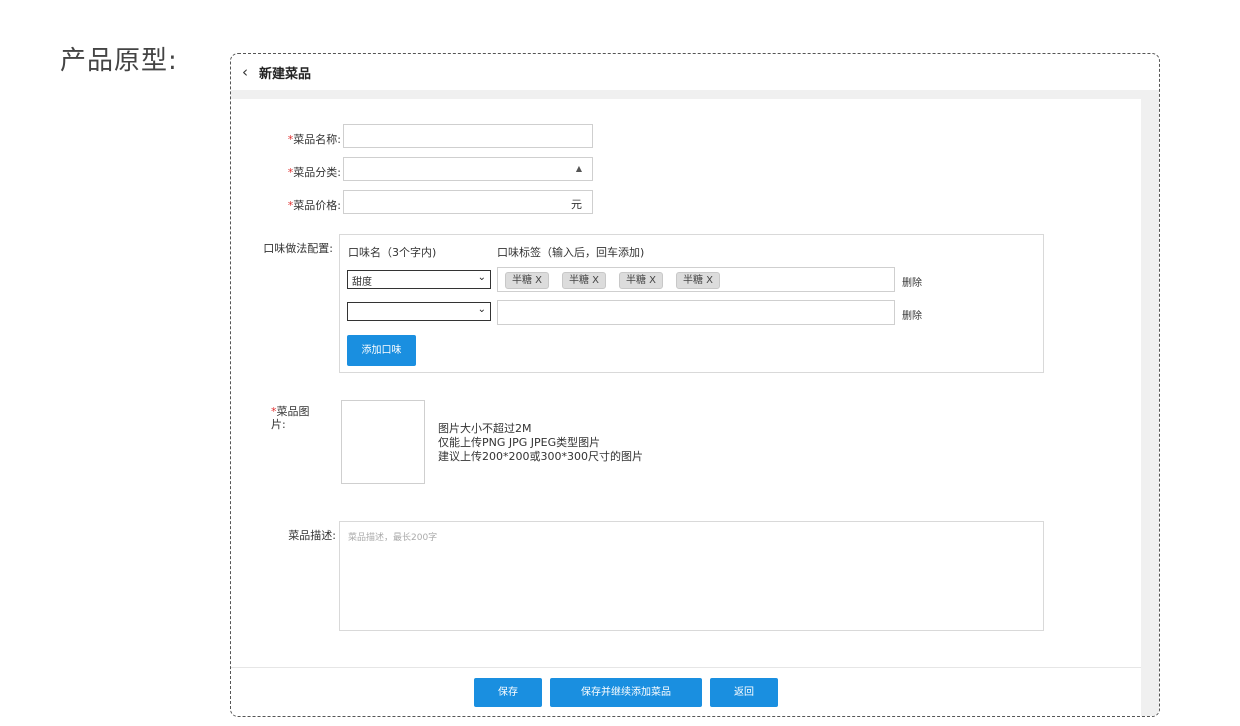 The image size is (1240, 726). What do you see at coordinates (540, 456) in the screenshot?
I see `image-hint: 建议上传200*200或300*300尺寸的图片` at bounding box center [540, 456].